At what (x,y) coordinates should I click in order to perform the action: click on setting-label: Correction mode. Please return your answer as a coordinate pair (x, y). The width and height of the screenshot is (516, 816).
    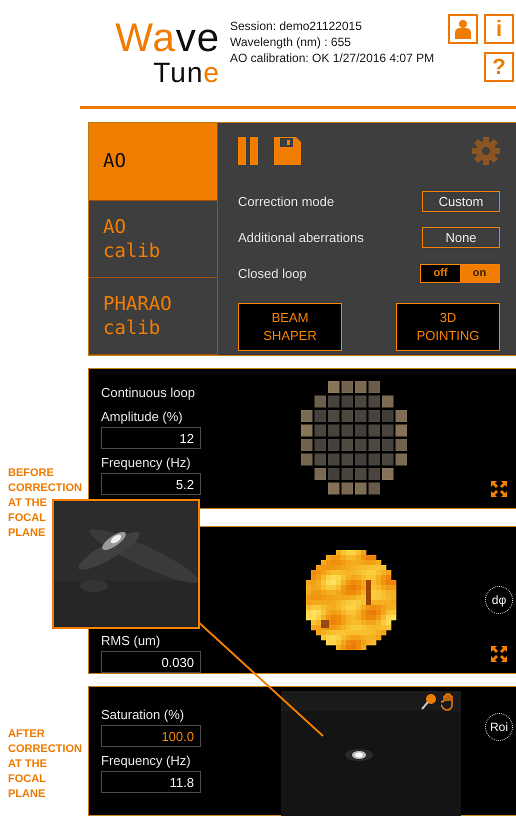
    Looking at the image, I should click on (286, 201).